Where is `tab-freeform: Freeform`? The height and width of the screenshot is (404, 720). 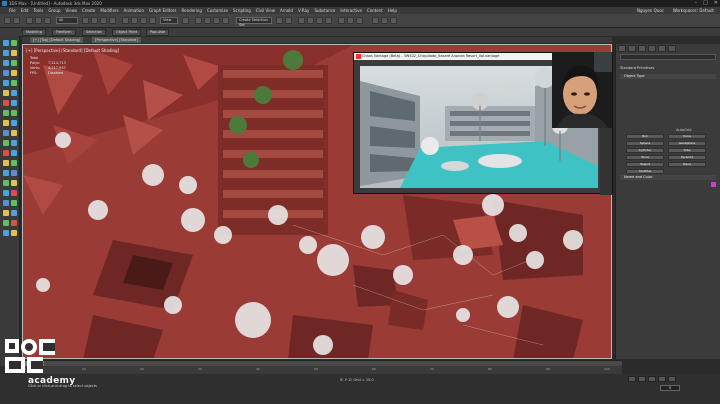 tab-freeform: Freeform is located at coordinates (64, 32).